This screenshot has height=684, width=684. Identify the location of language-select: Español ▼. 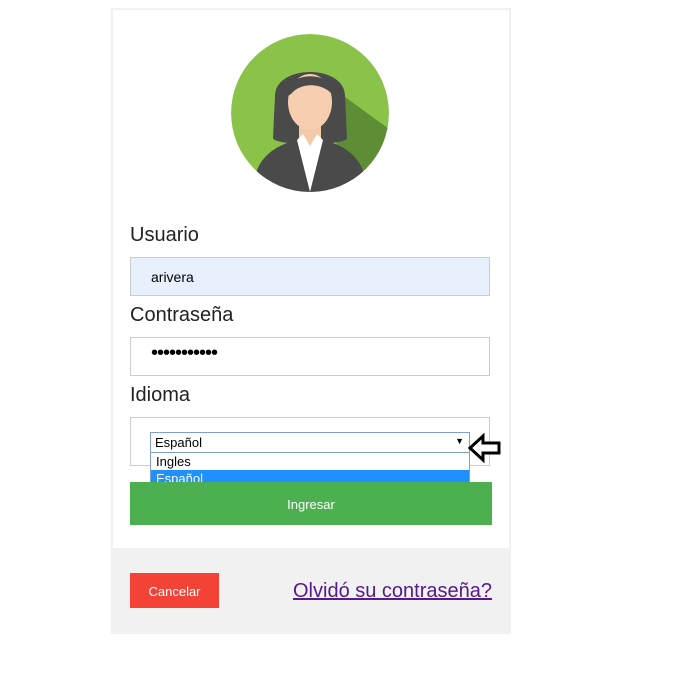
(310, 442).